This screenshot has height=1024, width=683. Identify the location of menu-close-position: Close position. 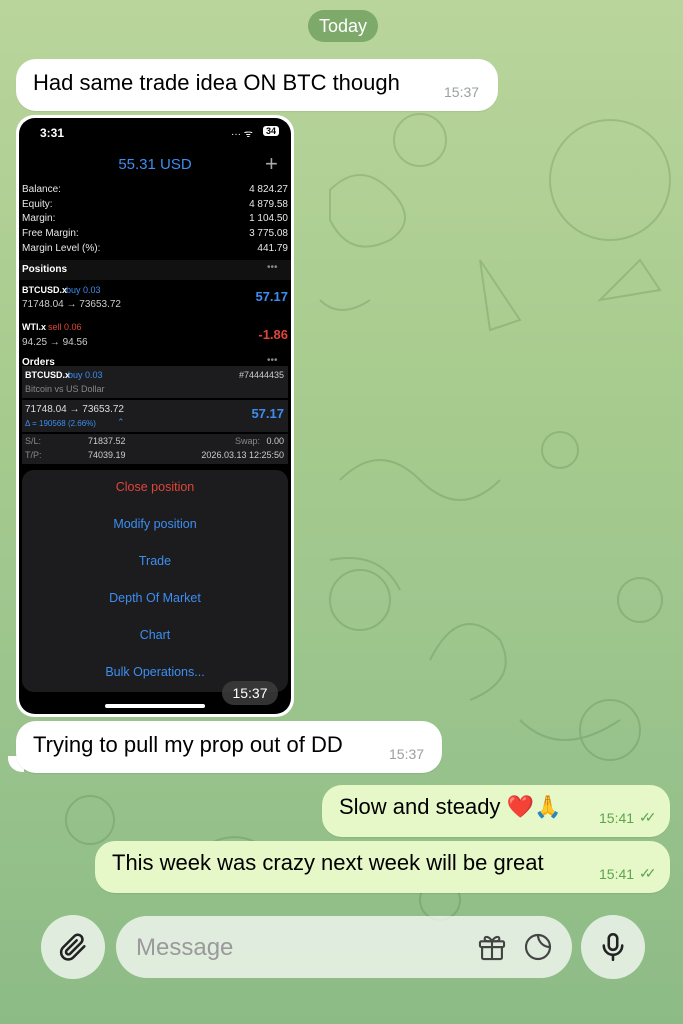
(155, 487).